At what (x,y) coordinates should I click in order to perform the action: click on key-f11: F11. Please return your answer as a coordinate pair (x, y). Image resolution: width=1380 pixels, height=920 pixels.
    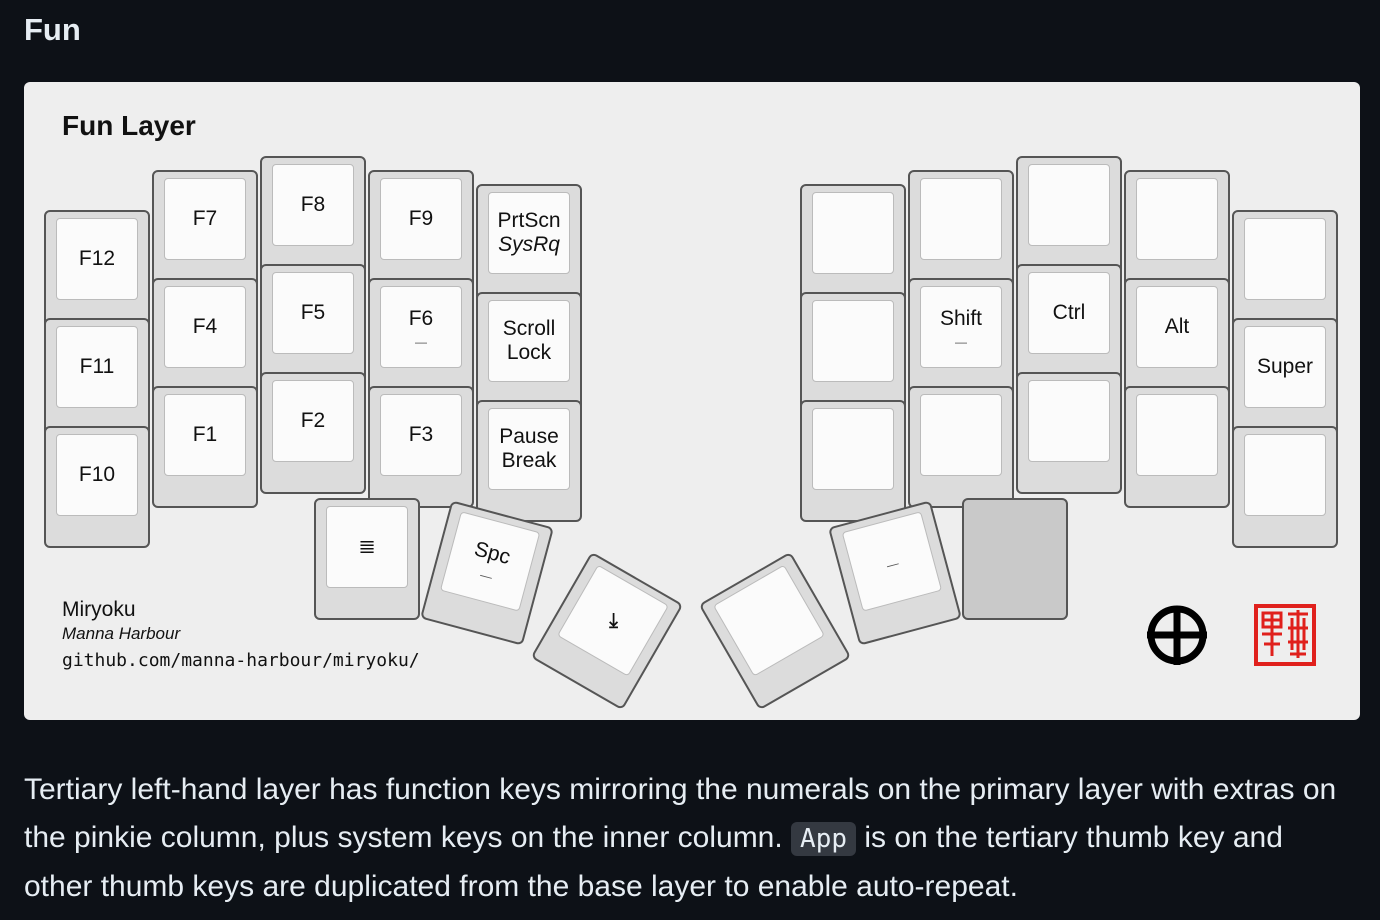
    Looking at the image, I should click on (97, 379).